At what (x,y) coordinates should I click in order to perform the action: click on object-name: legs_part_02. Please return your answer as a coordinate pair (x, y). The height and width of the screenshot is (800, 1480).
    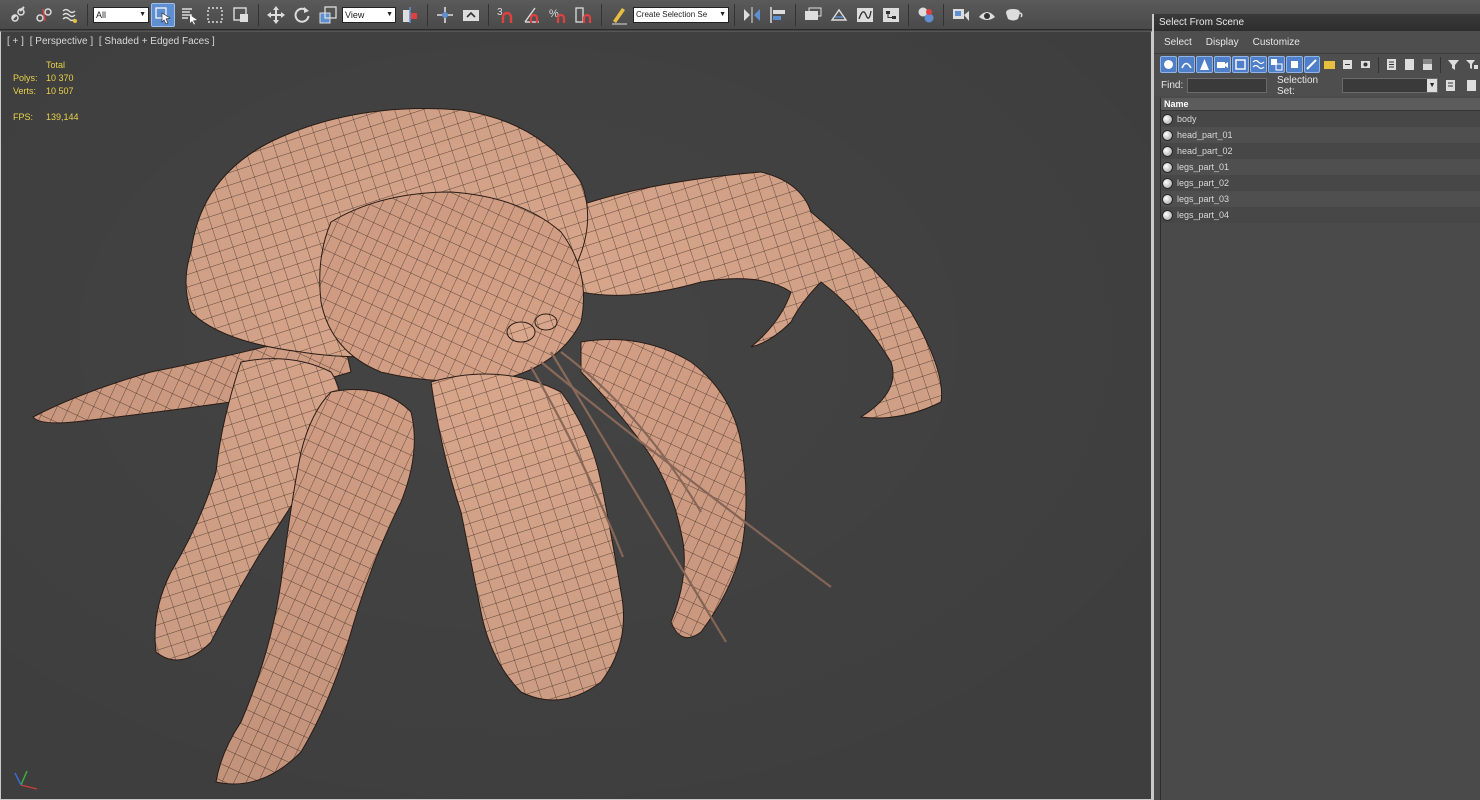
    Looking at the image, I should click on (1203, 183).